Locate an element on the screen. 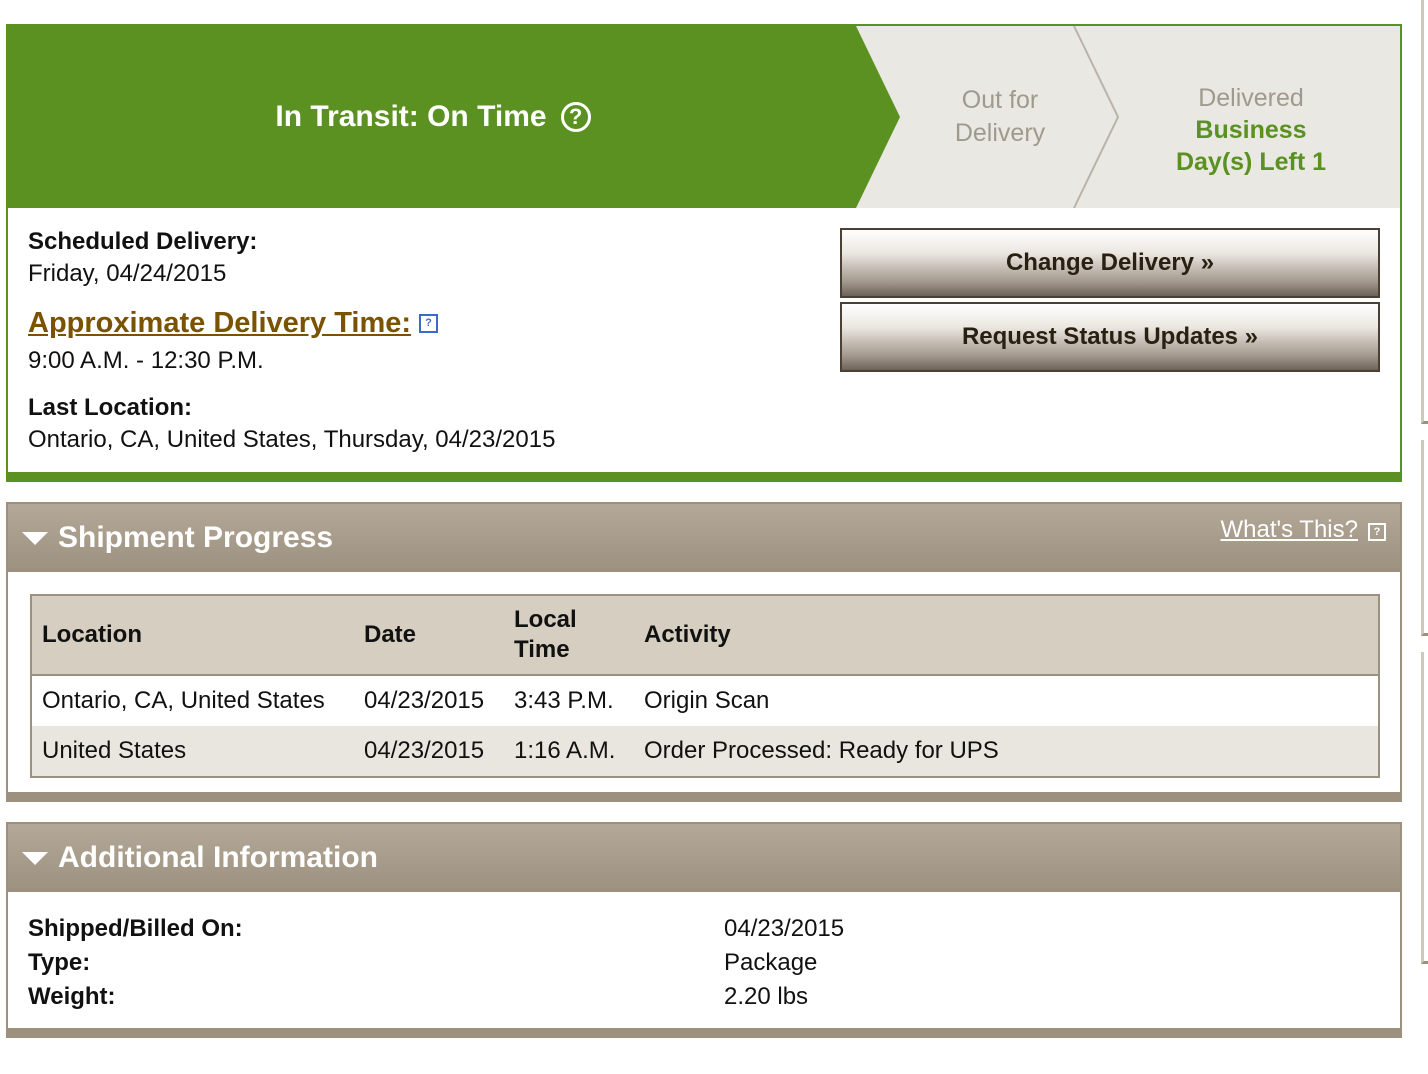 This screenshot has width=1428, height=1074. cell-activity: Origin Scan is located at coordinates (1006, 700).